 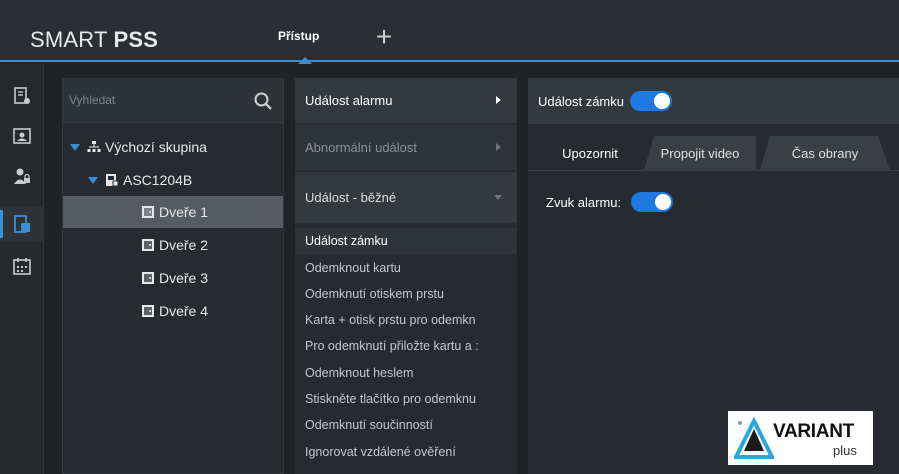 What do you see at coordinates (406, 268) in the screenshot?
I see `menu-sub-item: Odemknout kartu` at bounding box center [406, 268].